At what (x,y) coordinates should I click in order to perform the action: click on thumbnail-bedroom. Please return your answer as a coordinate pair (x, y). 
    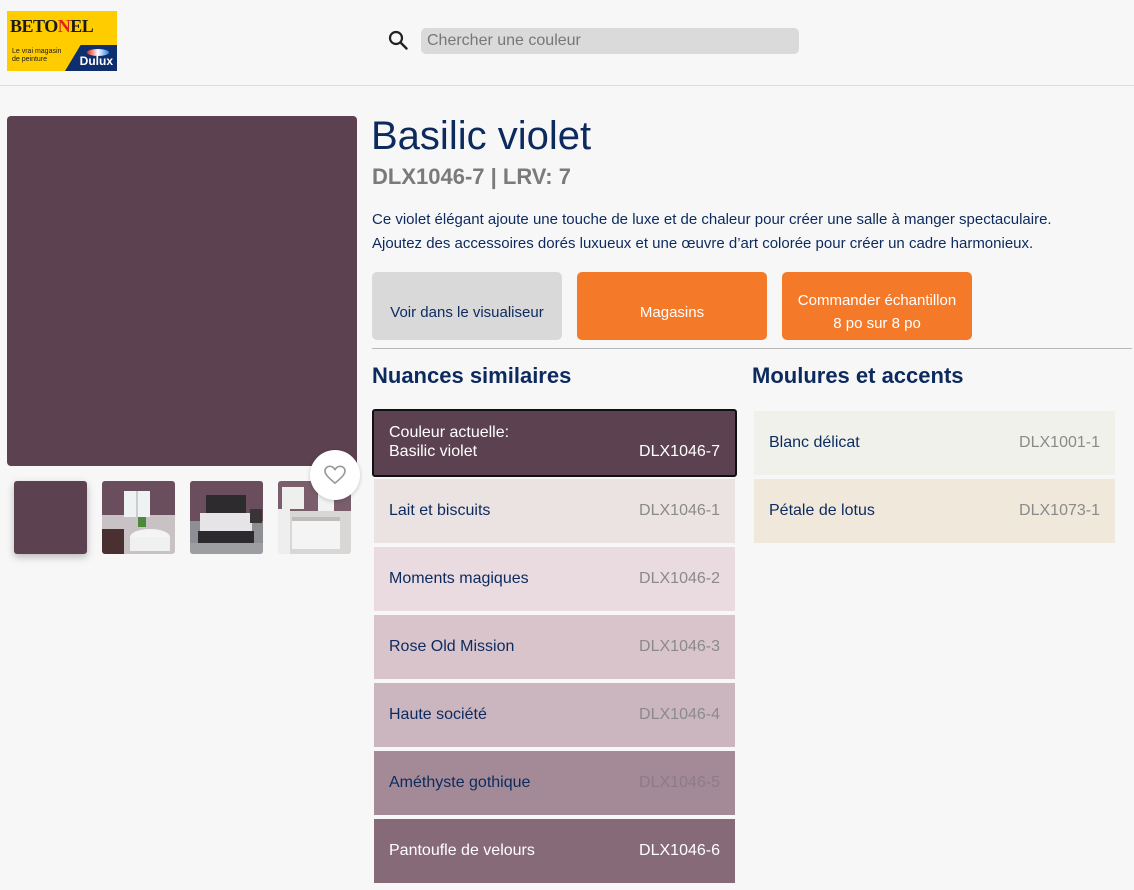
    Looking at the image, I should click on (226, 517).